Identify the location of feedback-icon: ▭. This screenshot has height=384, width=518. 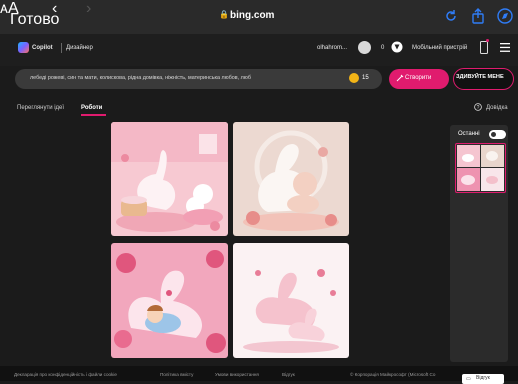
(468, 379).